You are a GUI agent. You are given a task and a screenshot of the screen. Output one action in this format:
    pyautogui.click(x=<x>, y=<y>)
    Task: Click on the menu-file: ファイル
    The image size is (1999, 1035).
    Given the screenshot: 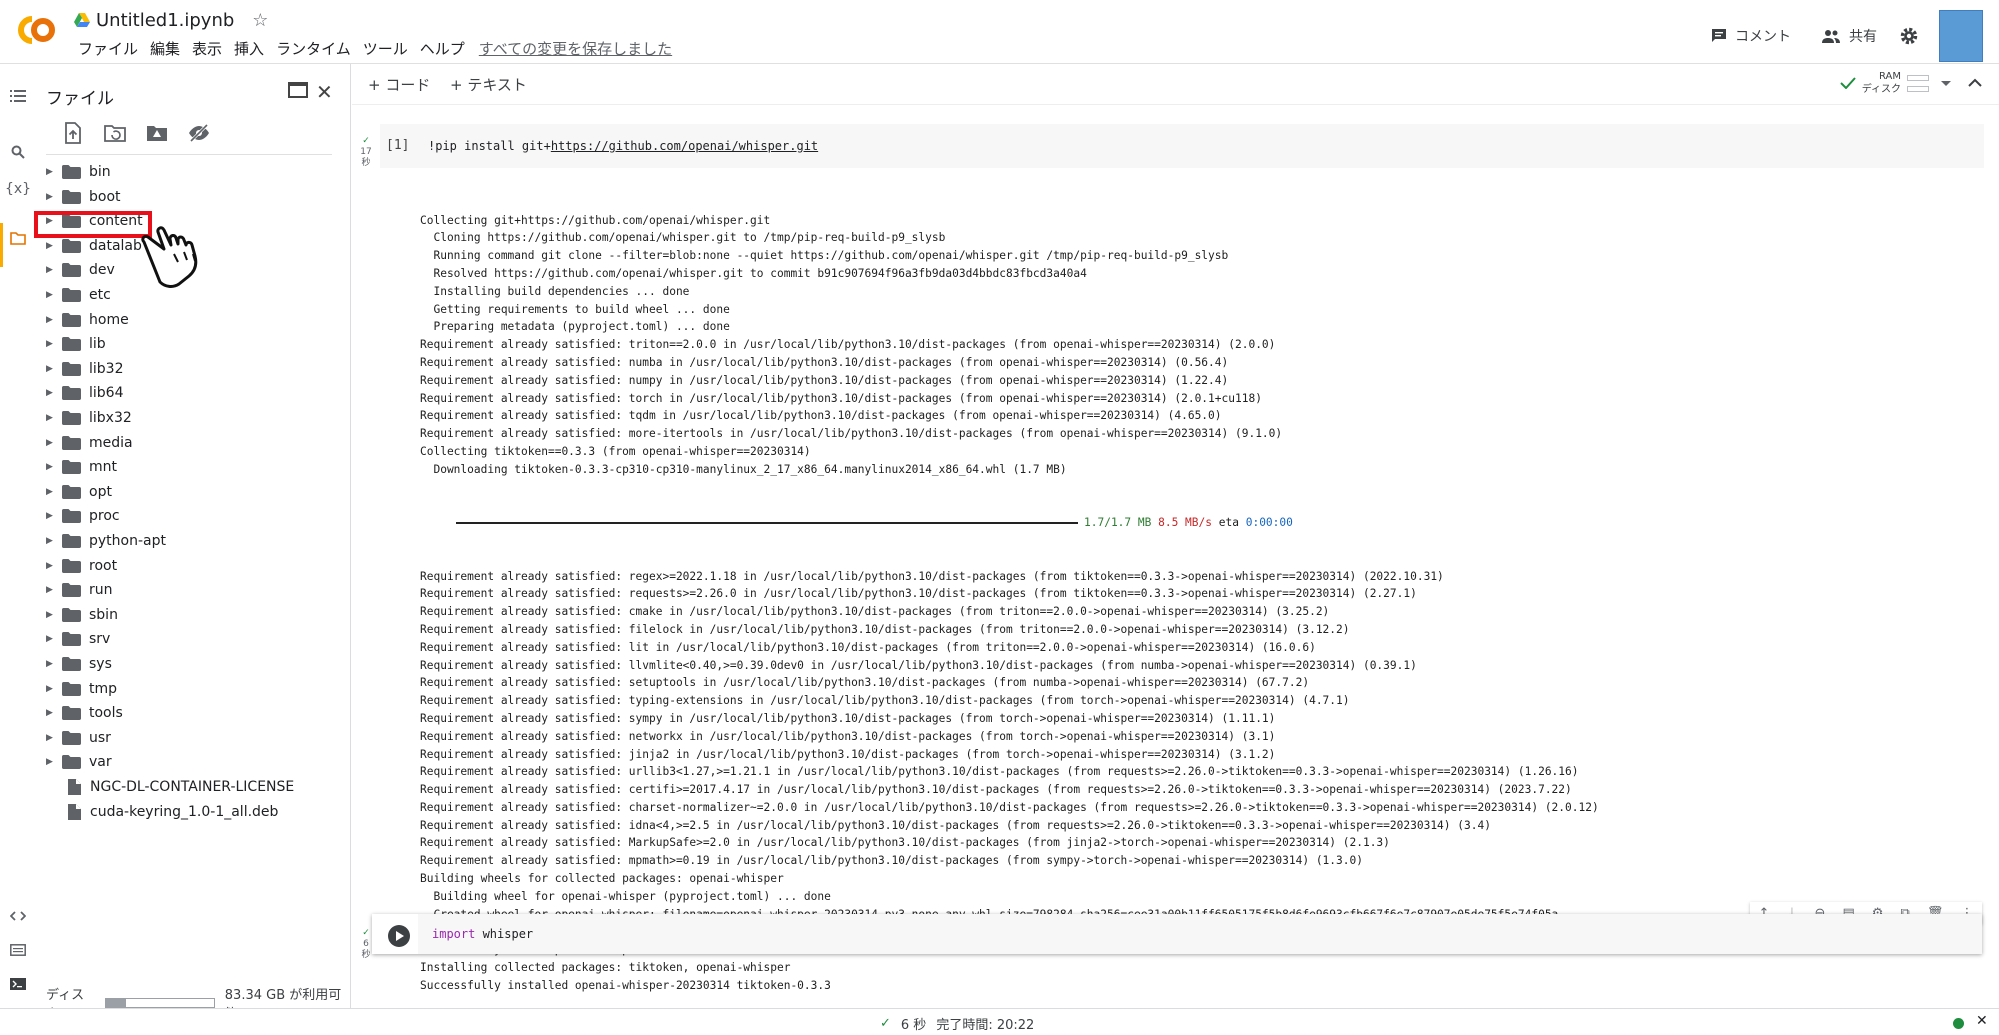 What is the action you would take?
    pyautogui.click(x=108, y=48)
    